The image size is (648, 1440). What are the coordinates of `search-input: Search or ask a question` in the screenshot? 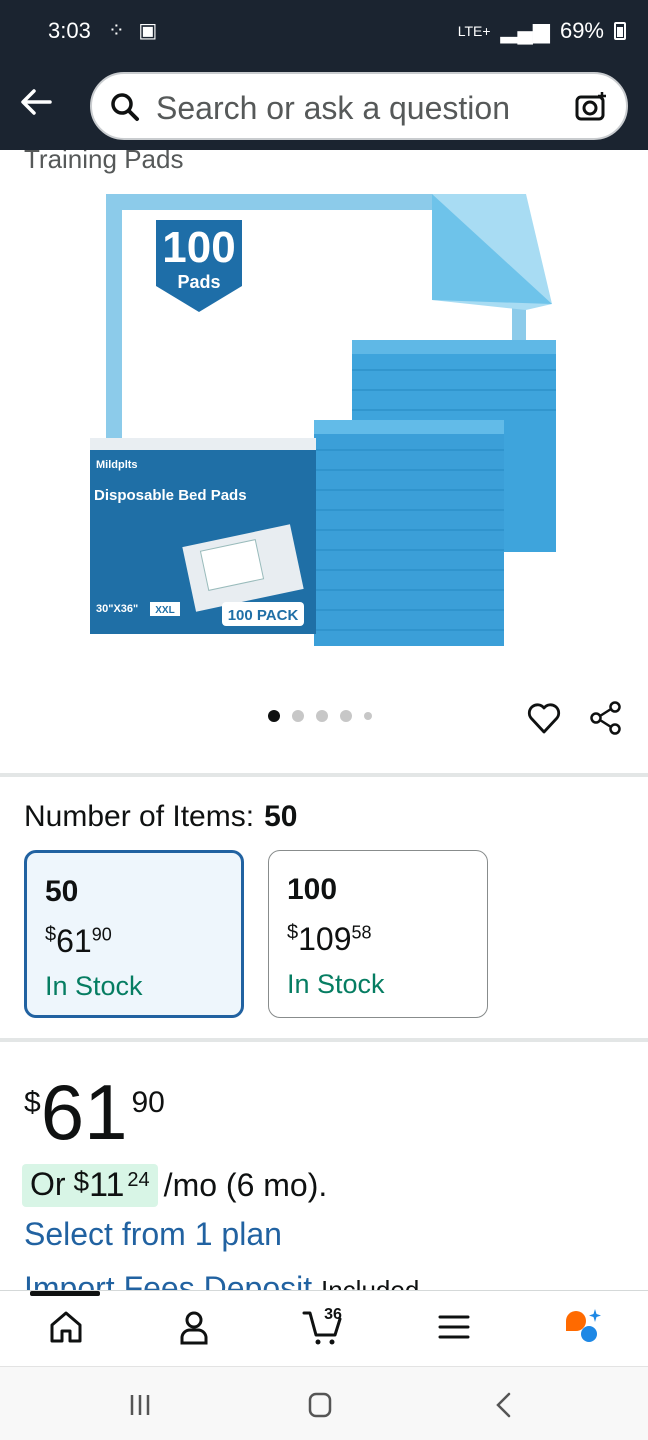 It's located at (359, 106).